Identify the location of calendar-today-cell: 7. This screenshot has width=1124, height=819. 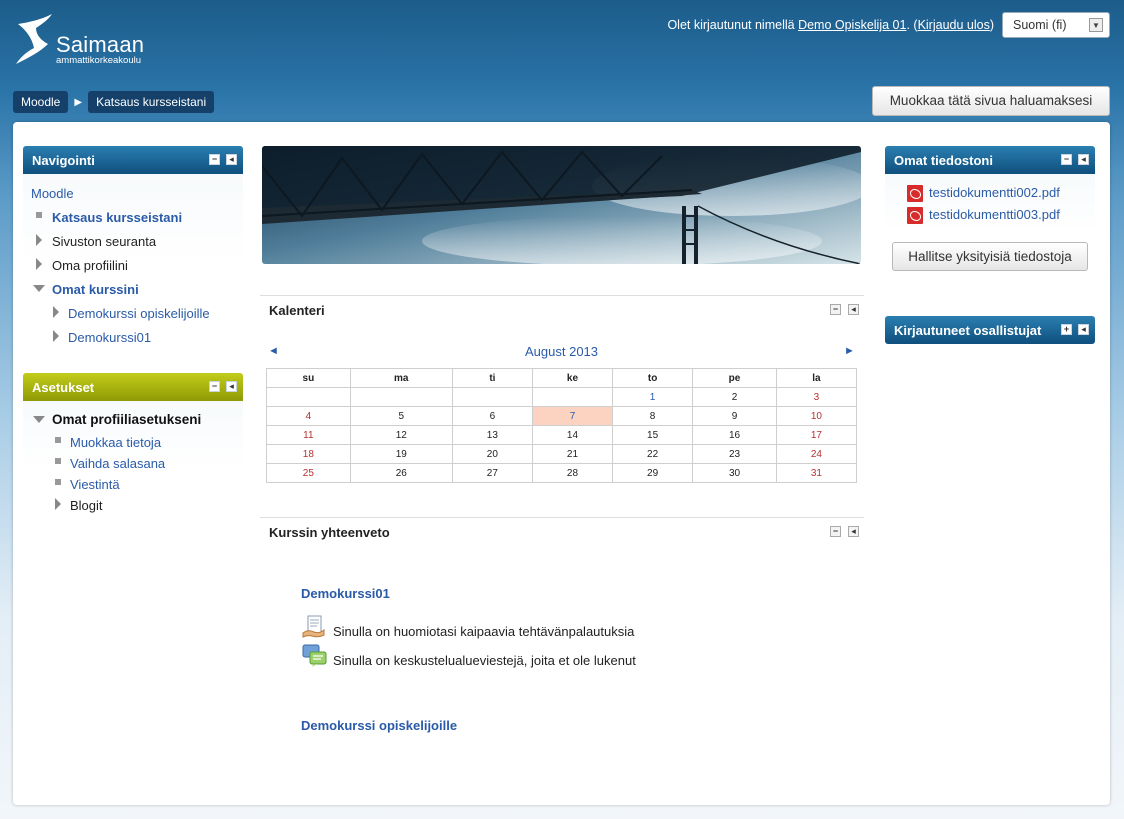
(572, 416).